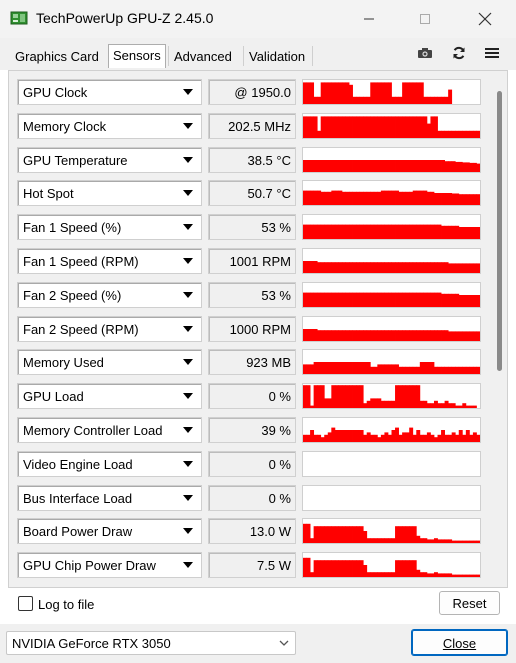 This screenshot has width=516, height=663. Describe the element at coordinates (75, 160) in the screenshot. I see `sensor-name: GPU Temperature` at that location.